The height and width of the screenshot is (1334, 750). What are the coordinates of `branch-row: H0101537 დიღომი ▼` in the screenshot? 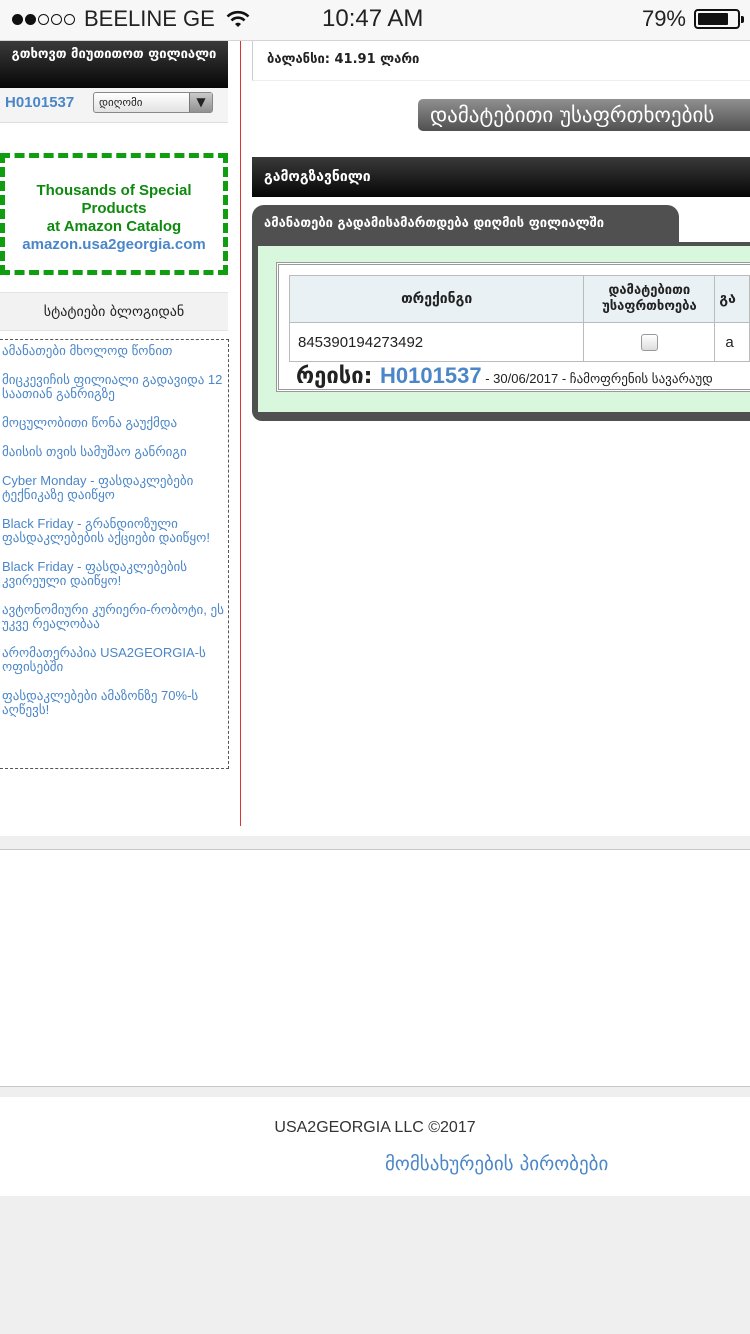 It's located at (114, 105).